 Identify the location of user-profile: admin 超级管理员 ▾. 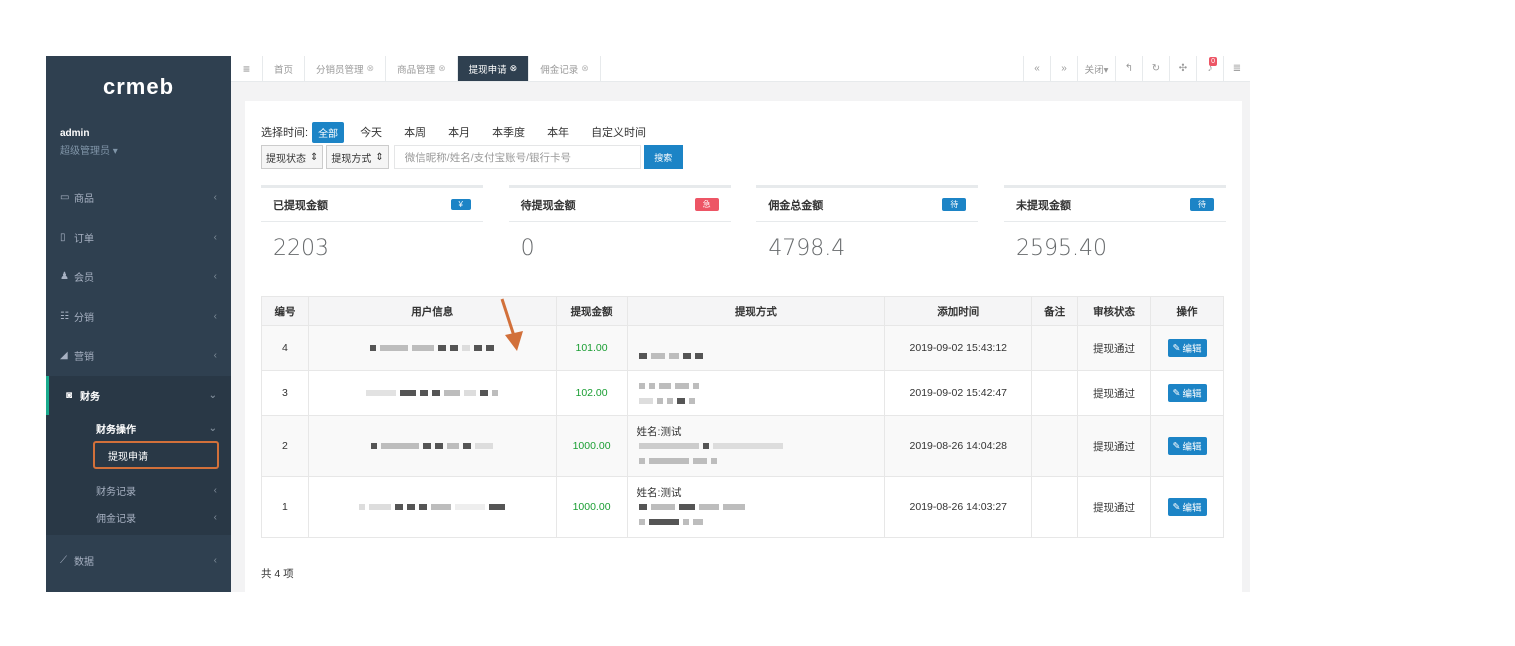
(138, 143).